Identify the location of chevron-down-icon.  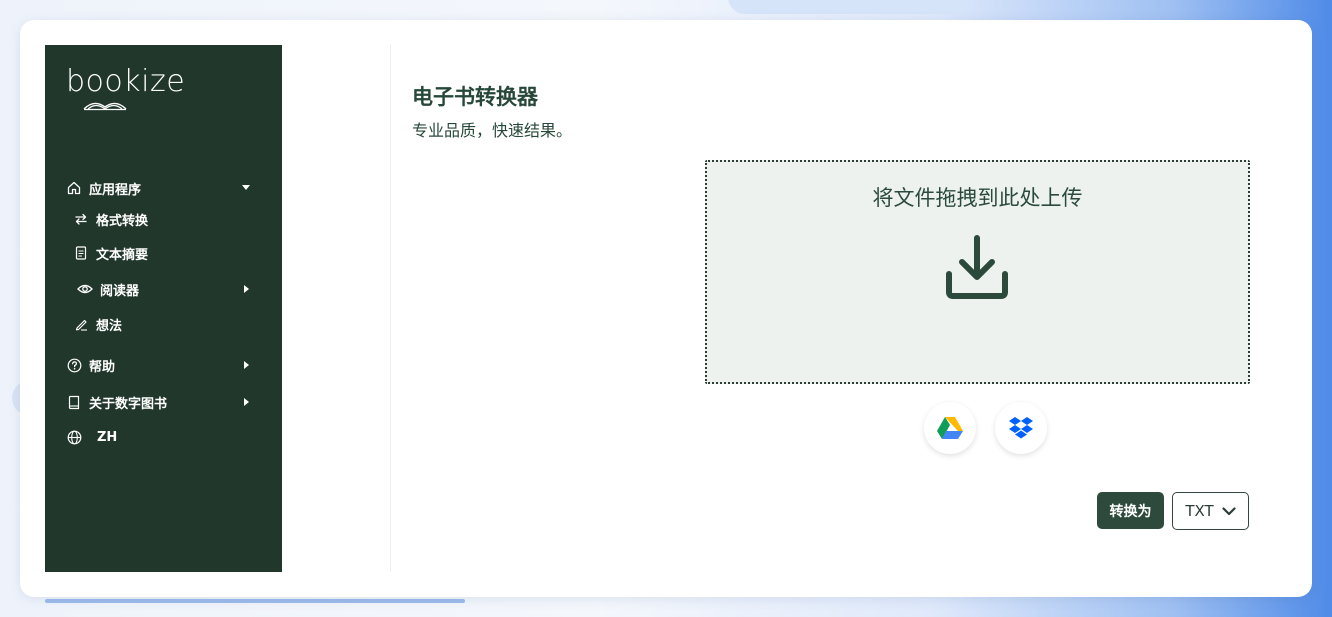
(1229, 510).